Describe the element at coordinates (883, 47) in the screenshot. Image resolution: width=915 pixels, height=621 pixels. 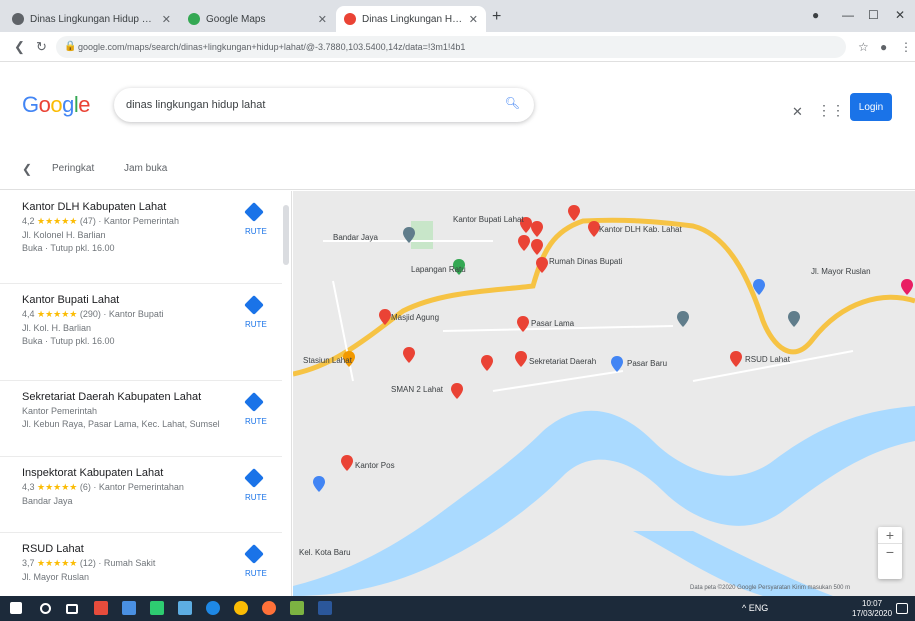
I see `profile-icon: ●` at that location.